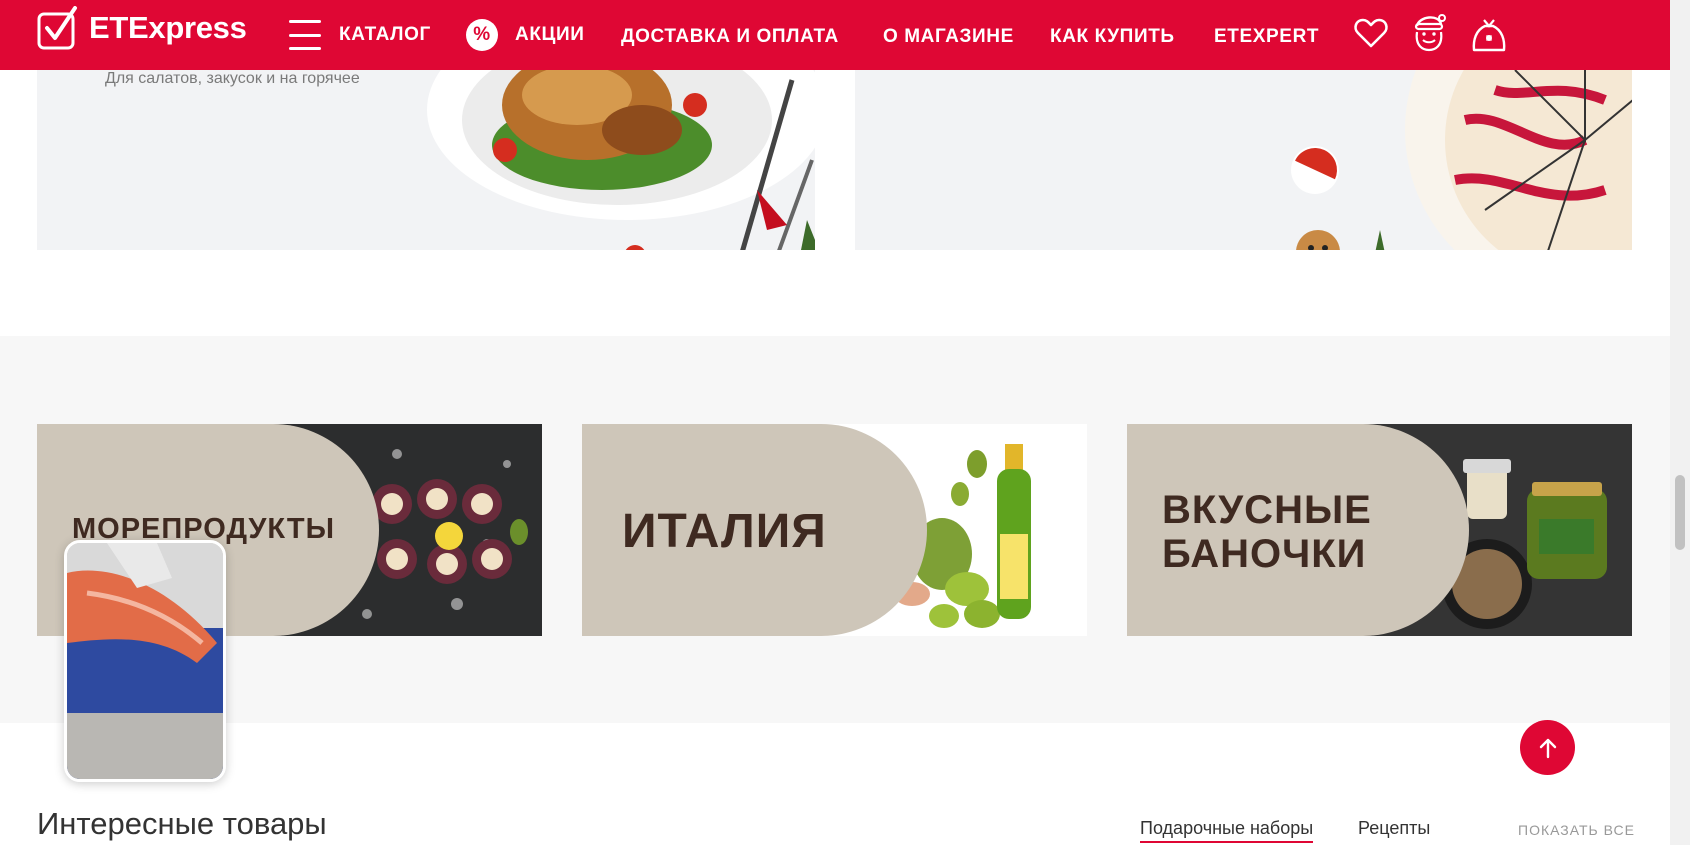 The height and width of the screenshot is (845, 1690). I want to click on banner-subtitle: Для салатов, закусок и на горячее, so click(232, 78).